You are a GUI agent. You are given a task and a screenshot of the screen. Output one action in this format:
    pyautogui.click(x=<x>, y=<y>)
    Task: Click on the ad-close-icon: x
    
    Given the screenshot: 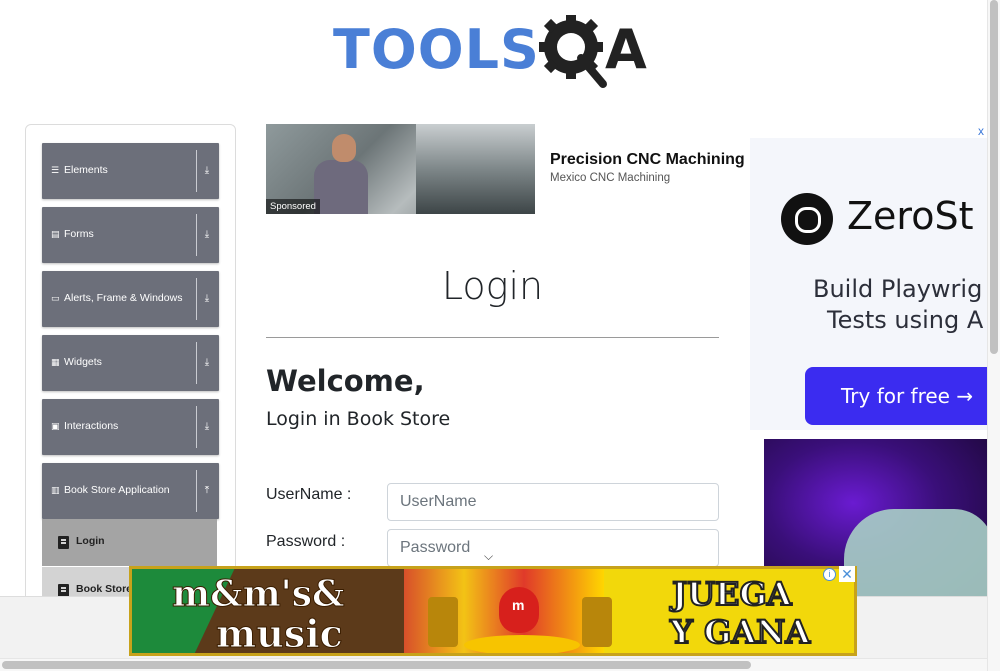 What is the action you would take?
    pyautogui.click(x=981, y=131)
    